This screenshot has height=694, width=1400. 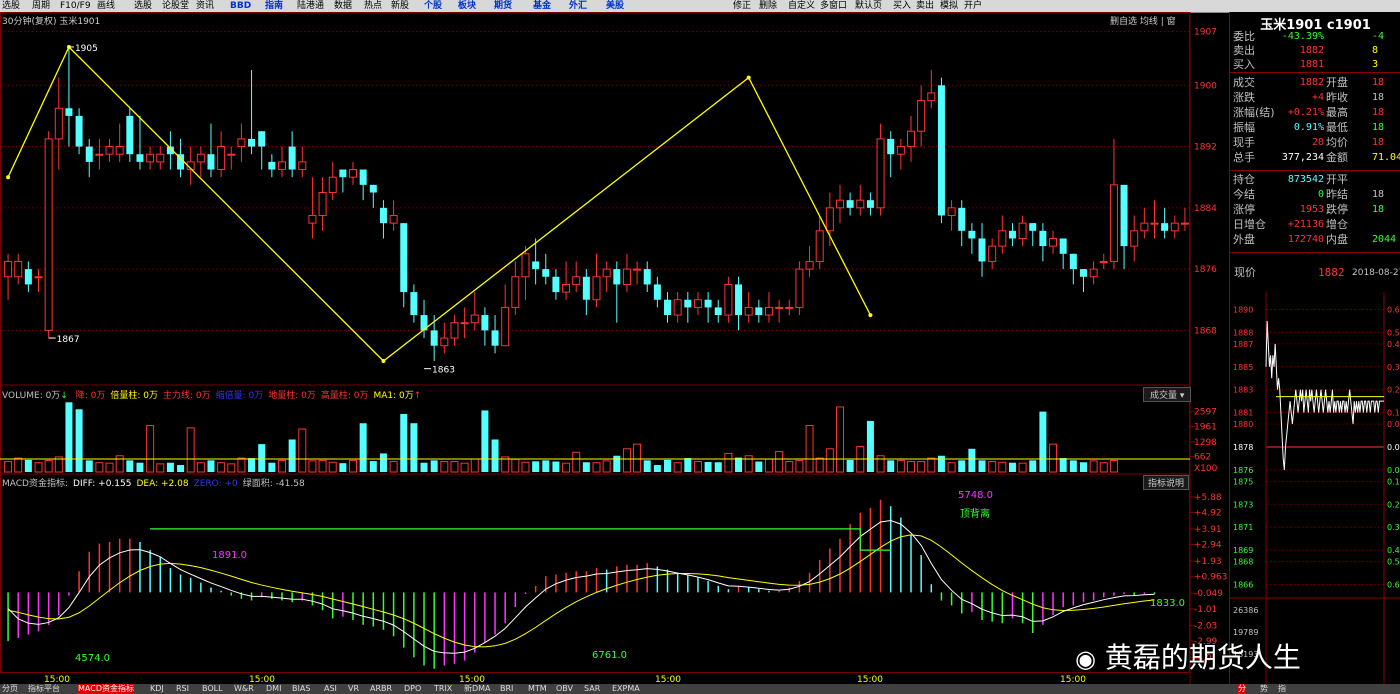 I want to click on tab-21: 势, so click(x=1264, y=689).